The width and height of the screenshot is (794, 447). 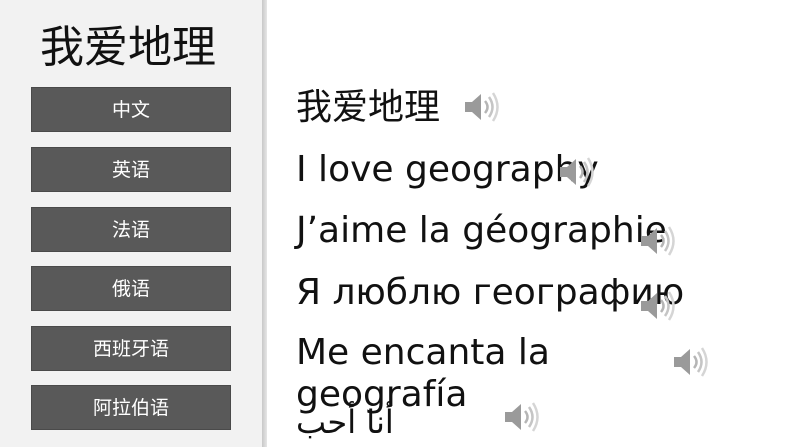 I want to click on french-button: 法语, so click(x=131, y=229).